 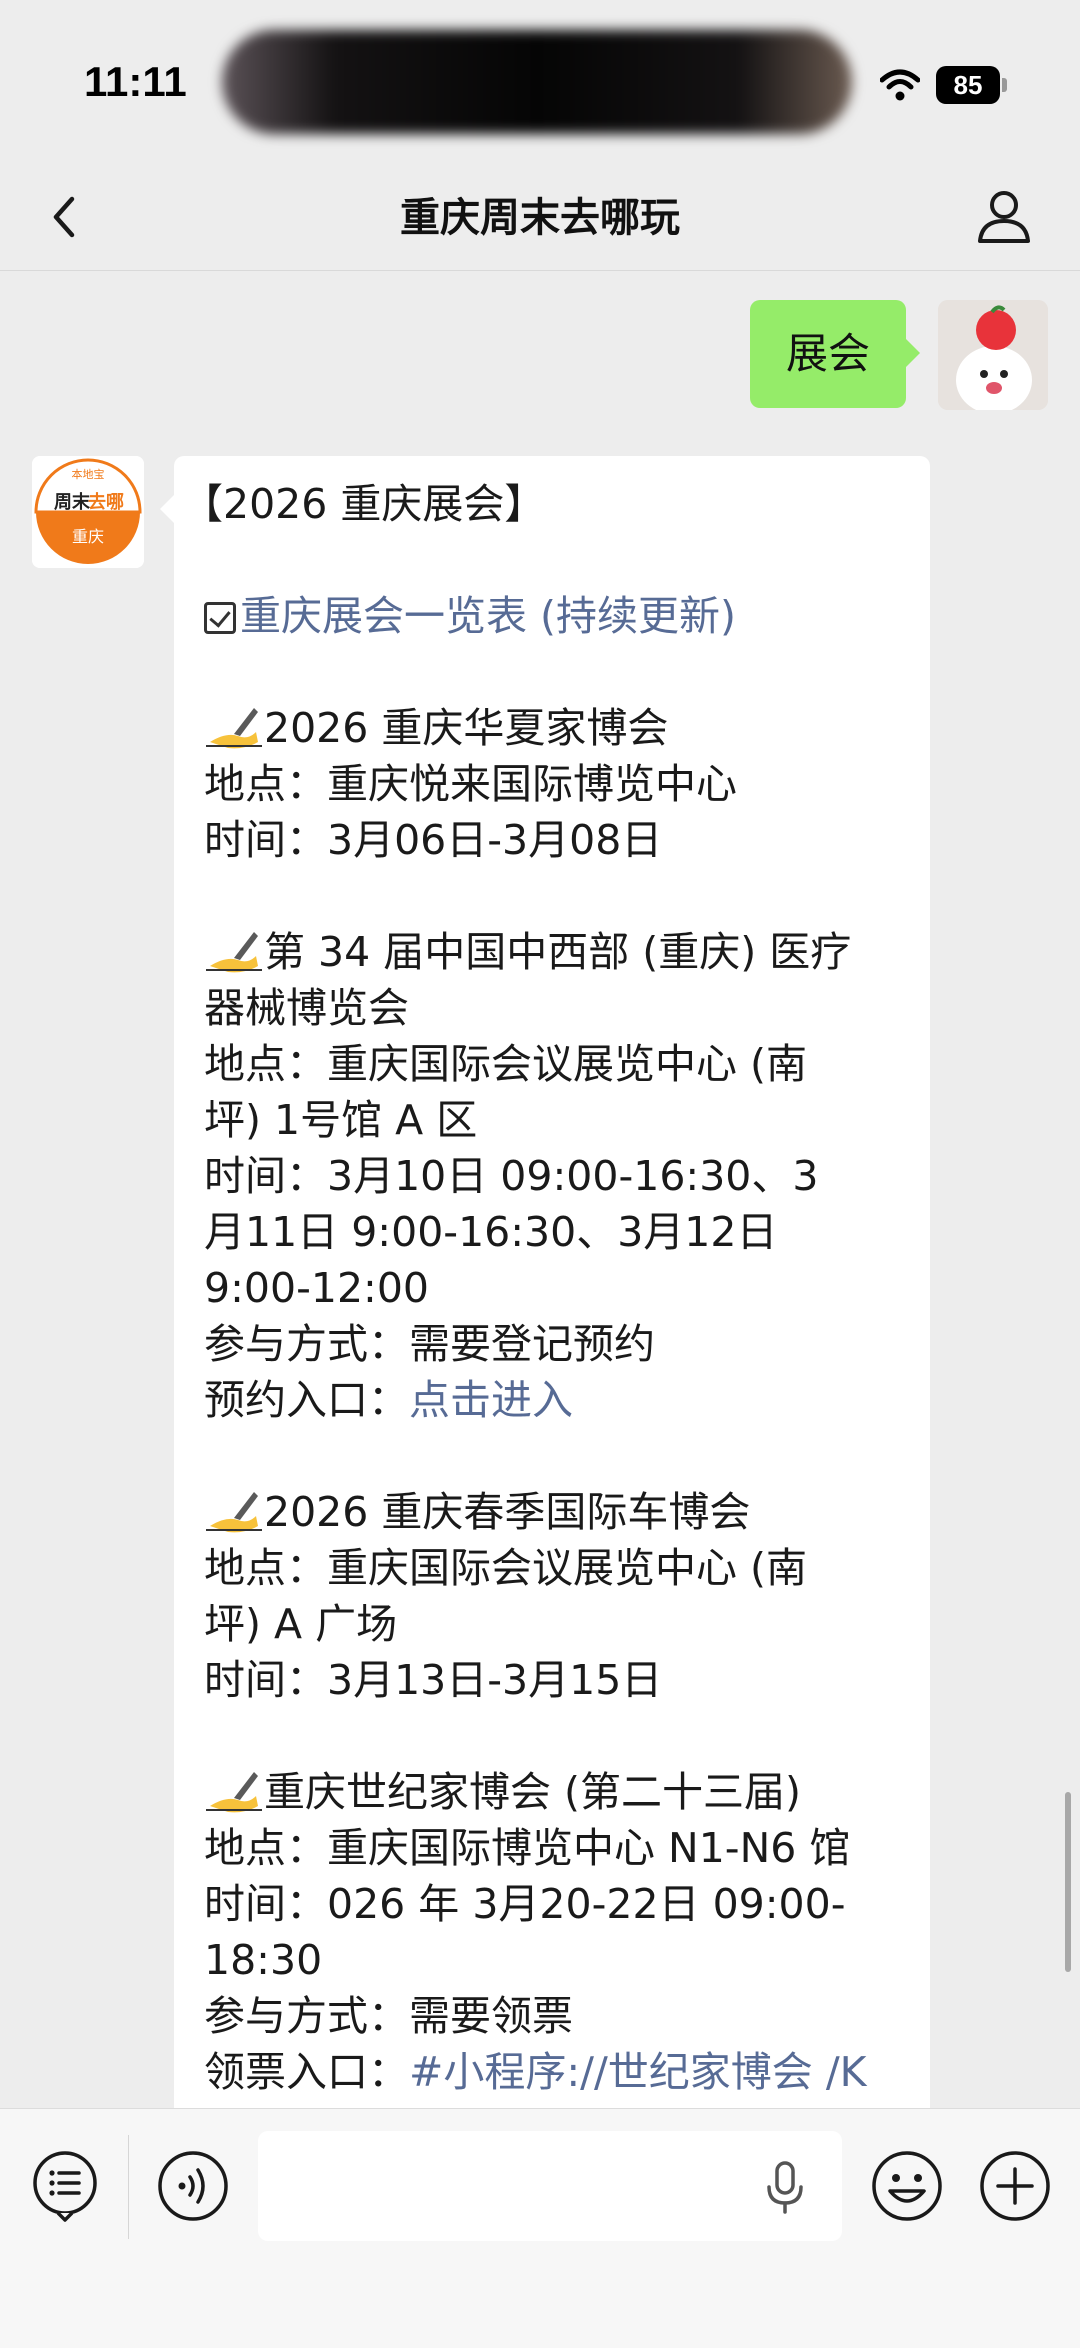 What do you see at coordinates (88, 536) in the screenshot?
I see `logo-text-bottom: 重庆` at bounding box center [88, 536].